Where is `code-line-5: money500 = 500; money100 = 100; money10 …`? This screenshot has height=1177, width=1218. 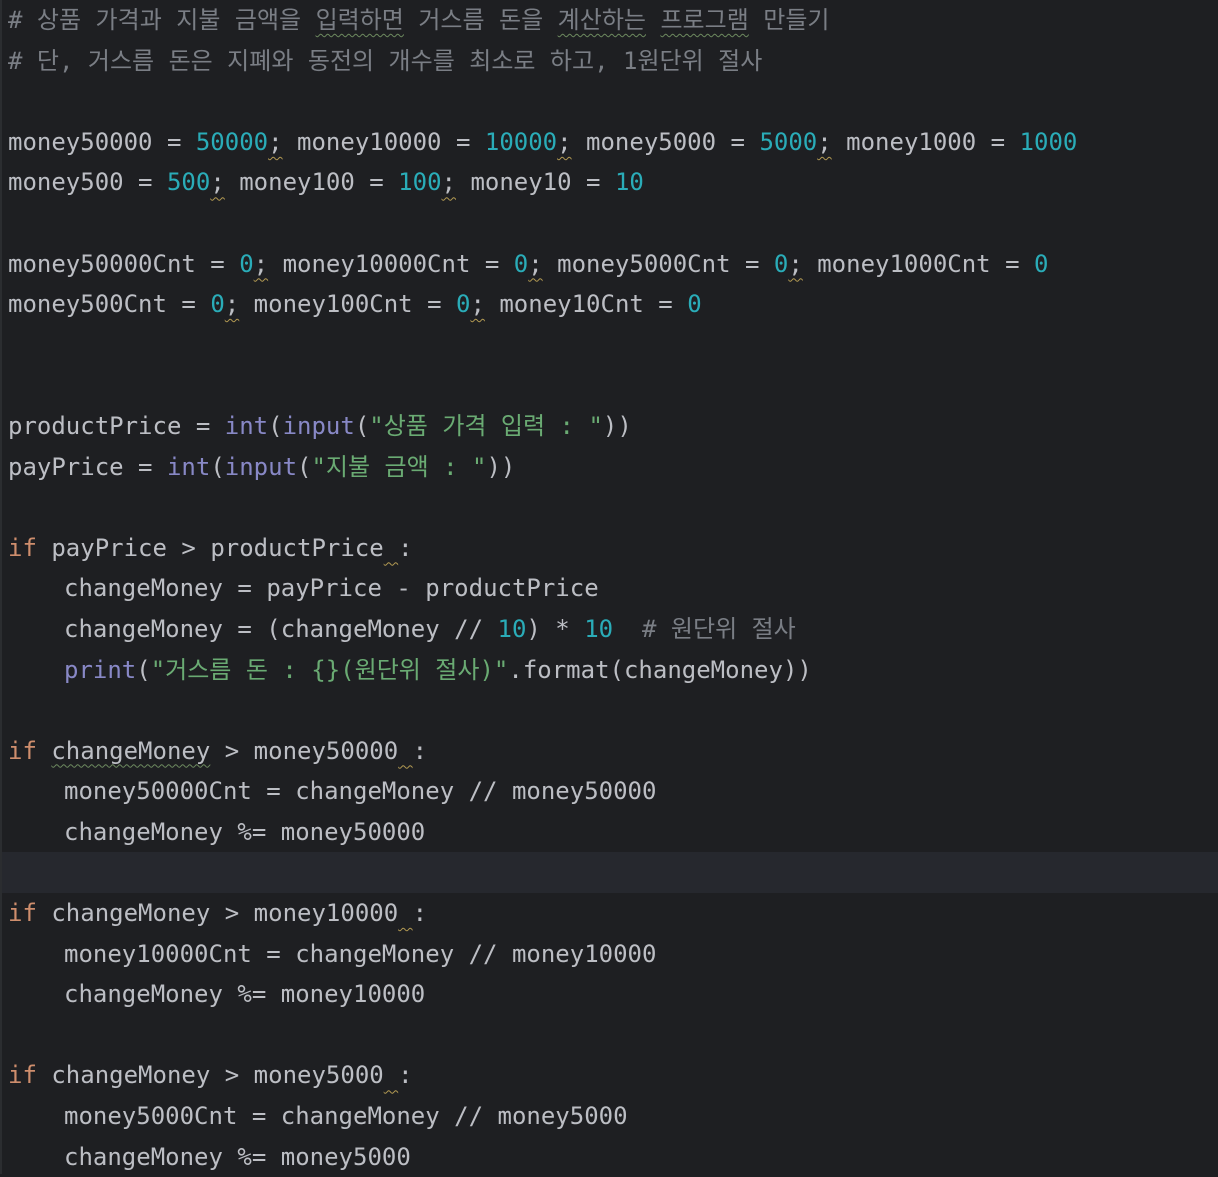
code-line-5: money500 = 500; money100 = 100; money10 … is located at coordinates (610, 182).